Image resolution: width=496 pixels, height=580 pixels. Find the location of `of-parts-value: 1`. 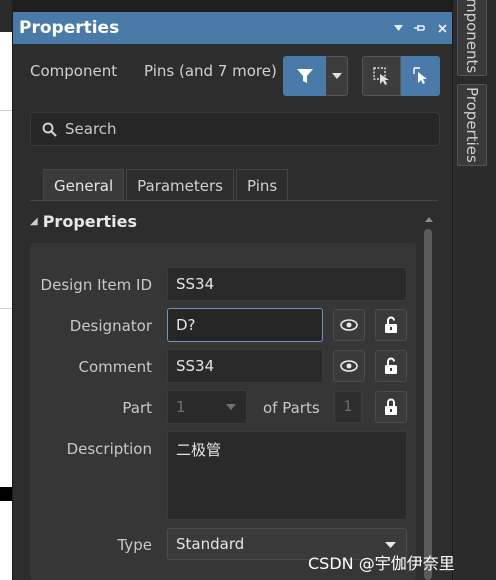

of-parts-value: 1 is located at coordinates (348, 407).